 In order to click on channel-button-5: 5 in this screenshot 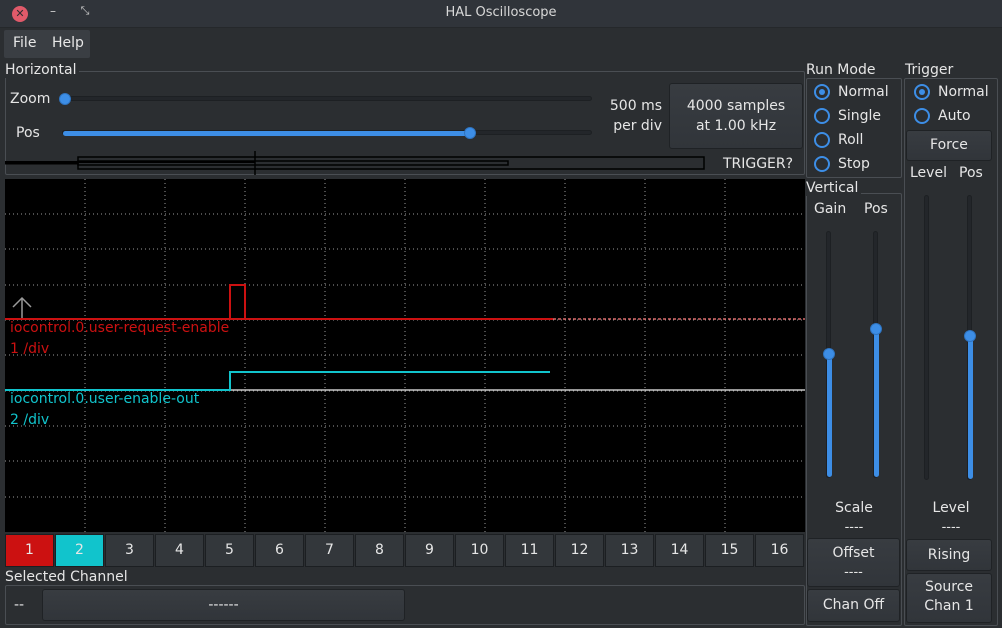, I will do `click(229, 550)`.